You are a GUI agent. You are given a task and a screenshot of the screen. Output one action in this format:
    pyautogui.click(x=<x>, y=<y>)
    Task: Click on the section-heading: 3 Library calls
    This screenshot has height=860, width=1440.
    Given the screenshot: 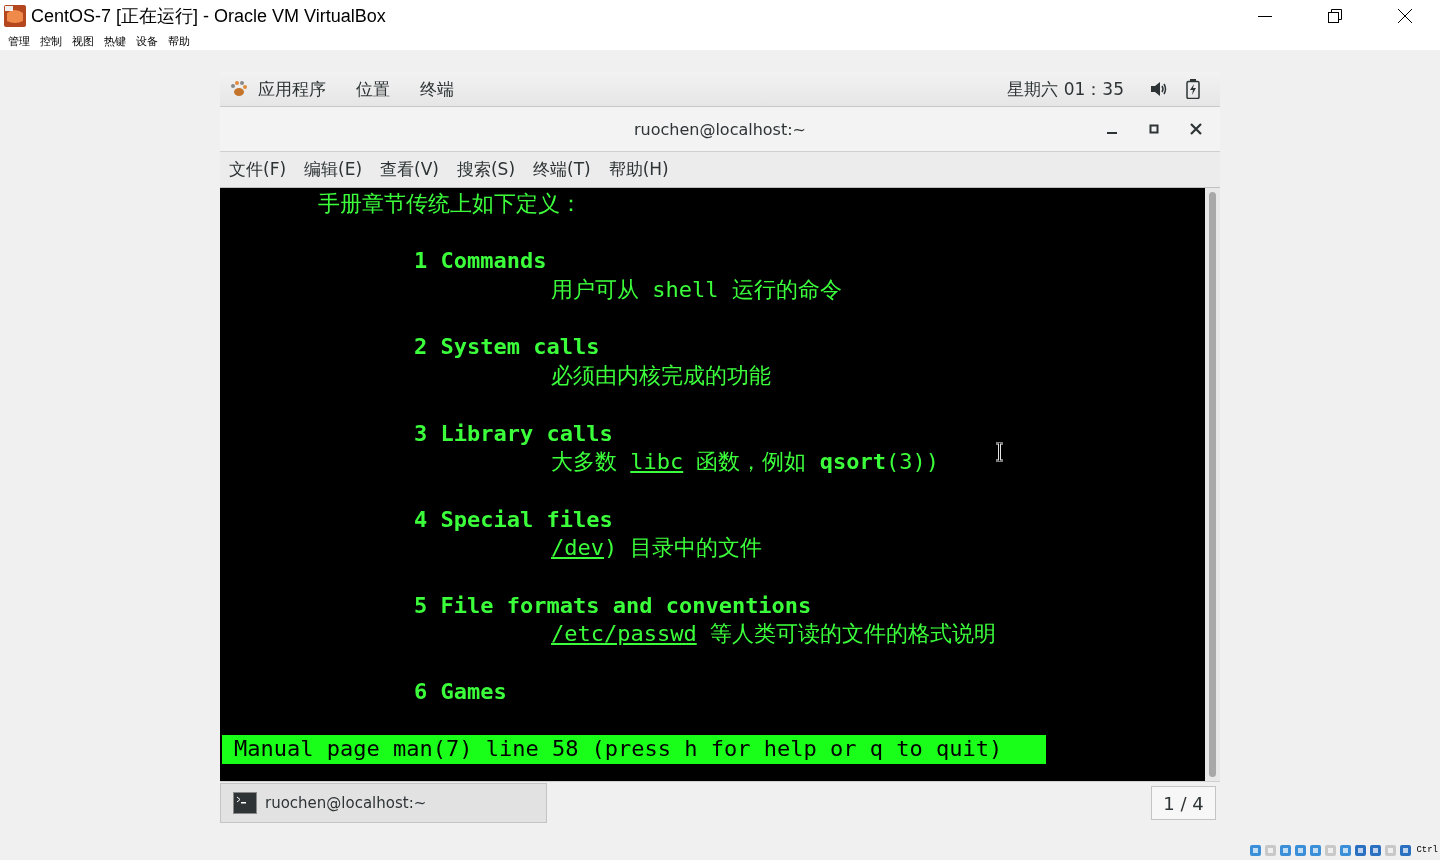 What is the action you would take?
    pyautogui.click(x=513, y=433)
    